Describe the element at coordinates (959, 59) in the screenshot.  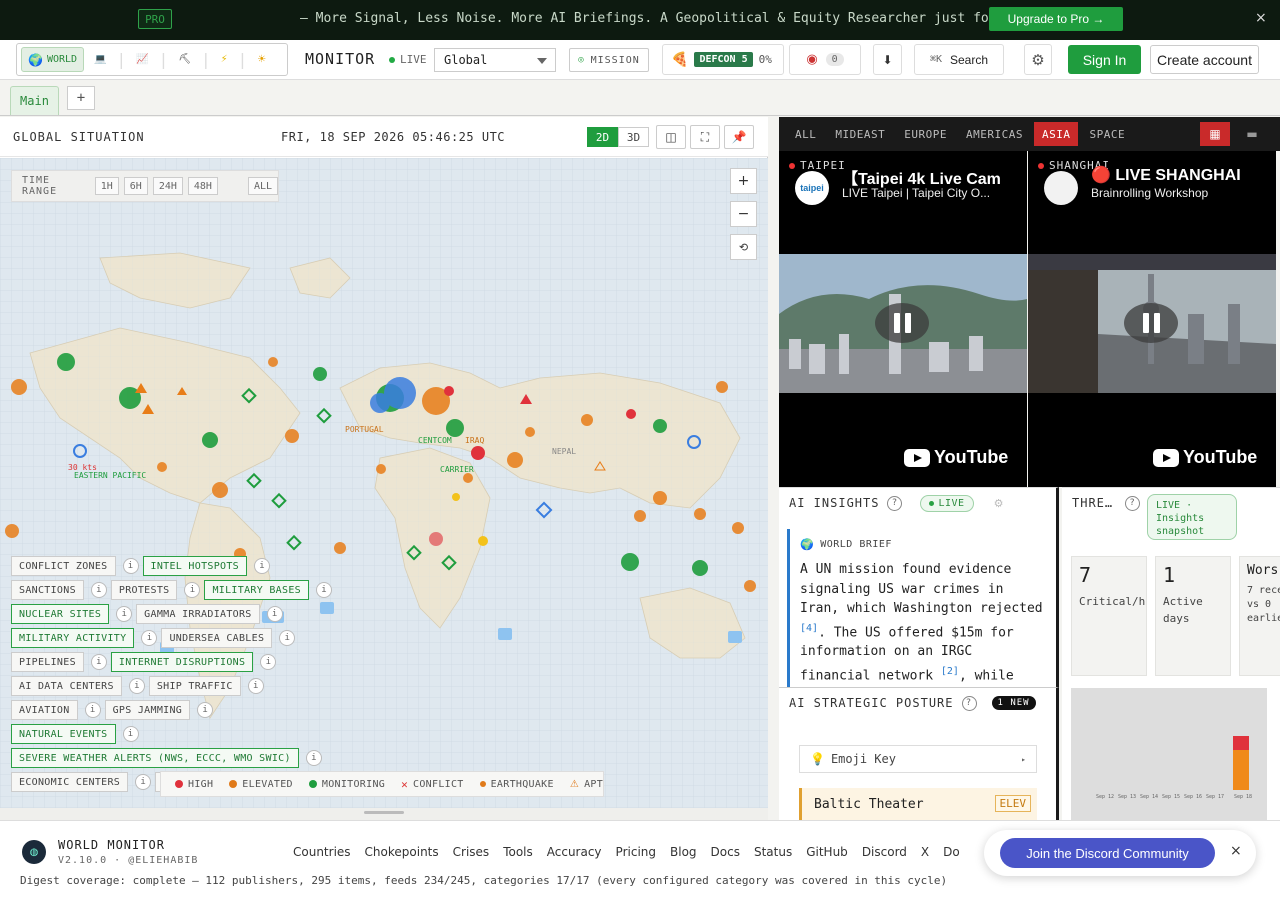
I see `search-button: ⌘K Search` at that location.